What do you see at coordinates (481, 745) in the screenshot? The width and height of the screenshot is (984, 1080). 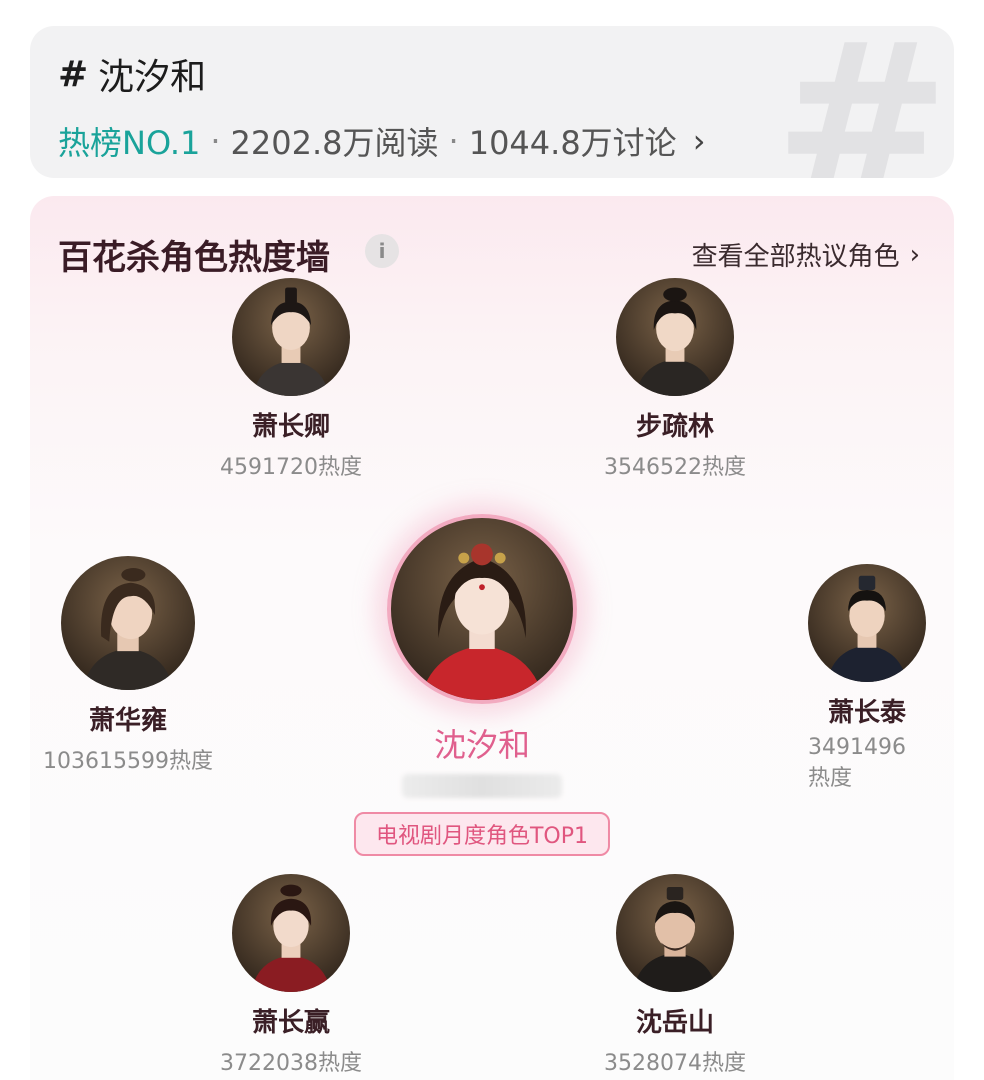 I see `featured-character-name: 沈汐和` at bounding box center [481, 745].